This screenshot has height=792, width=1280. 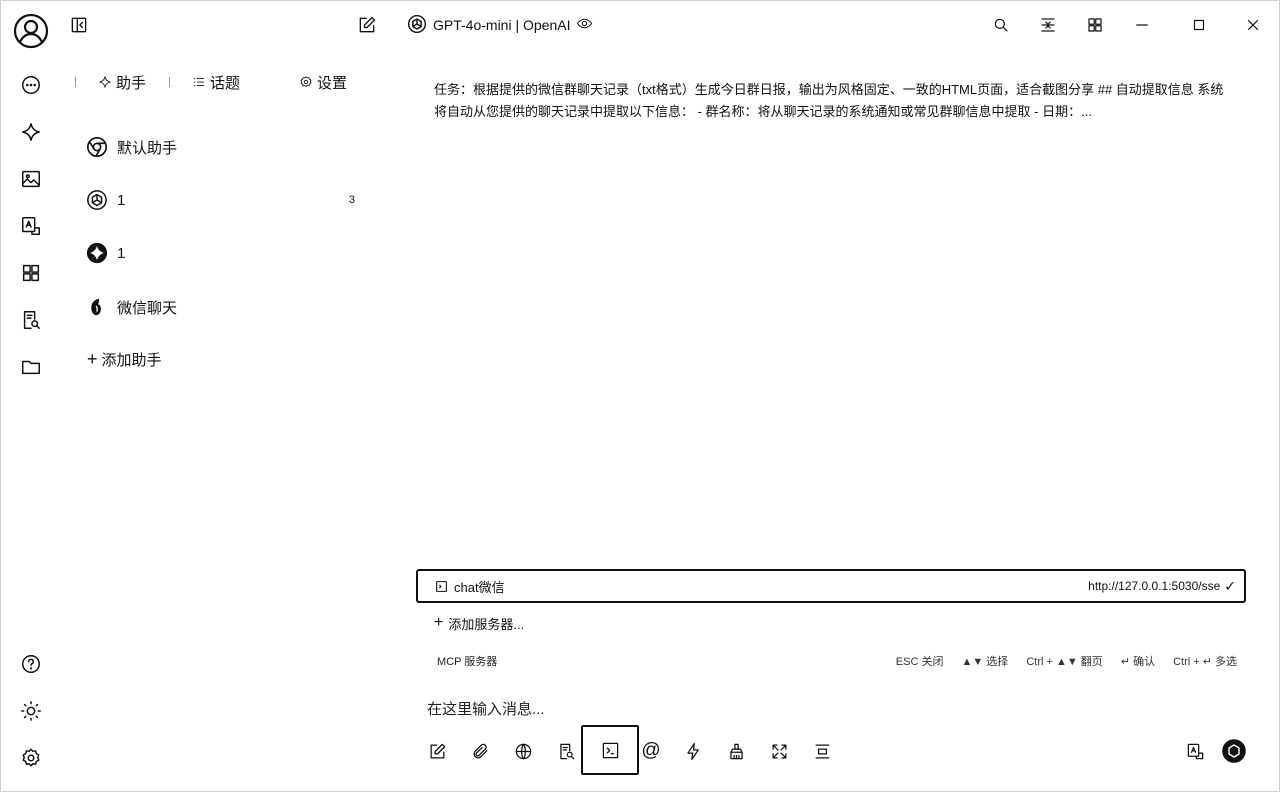 I want to click on avatar-icon, so click(x=31, y=31).